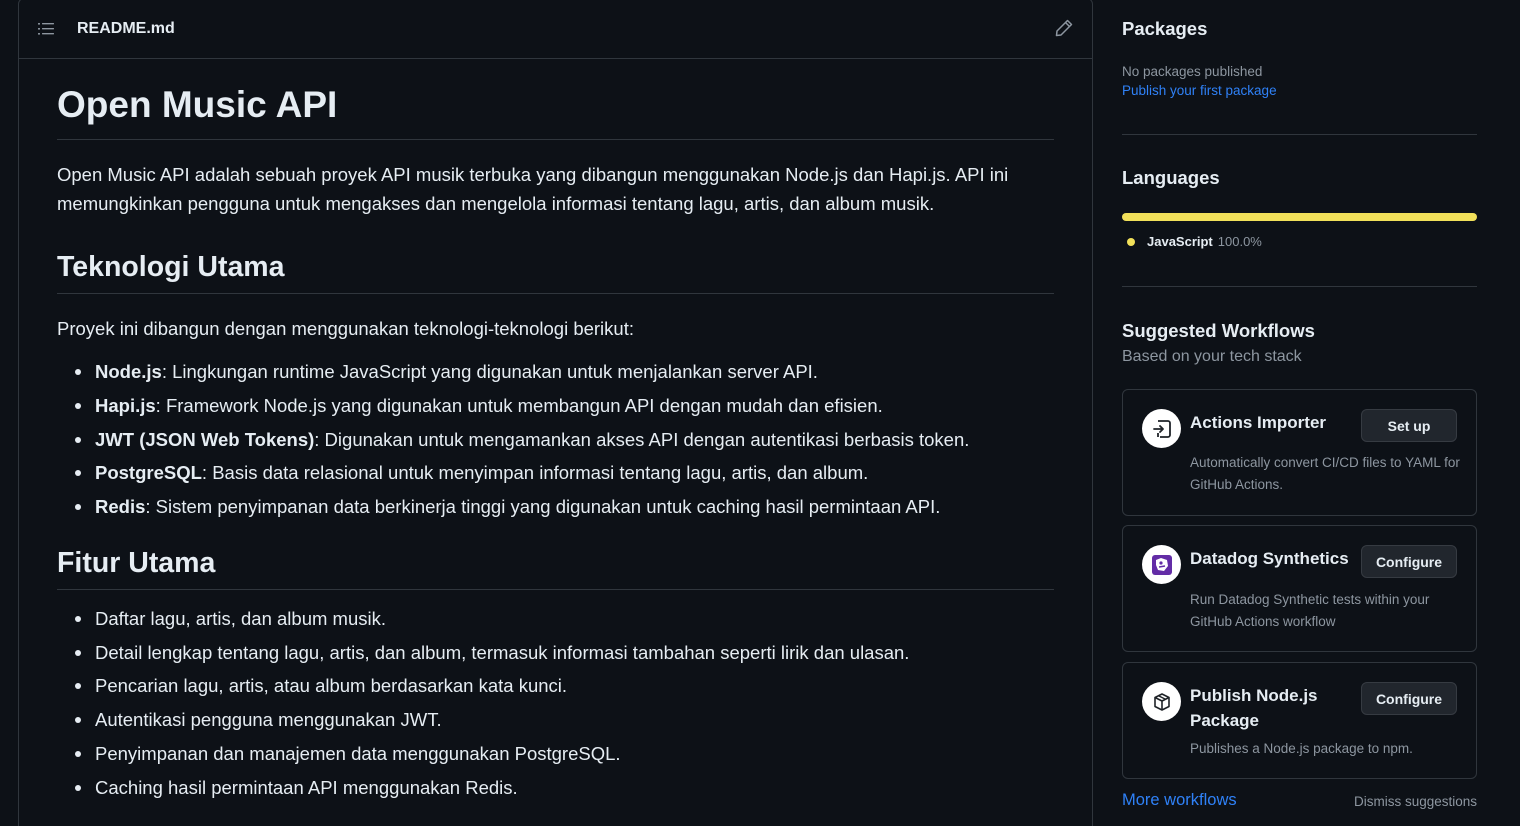 This screenshot has width=1520, height=826. I want to click on workflow-title: Datadog Synthetics, so click(1269, 558).